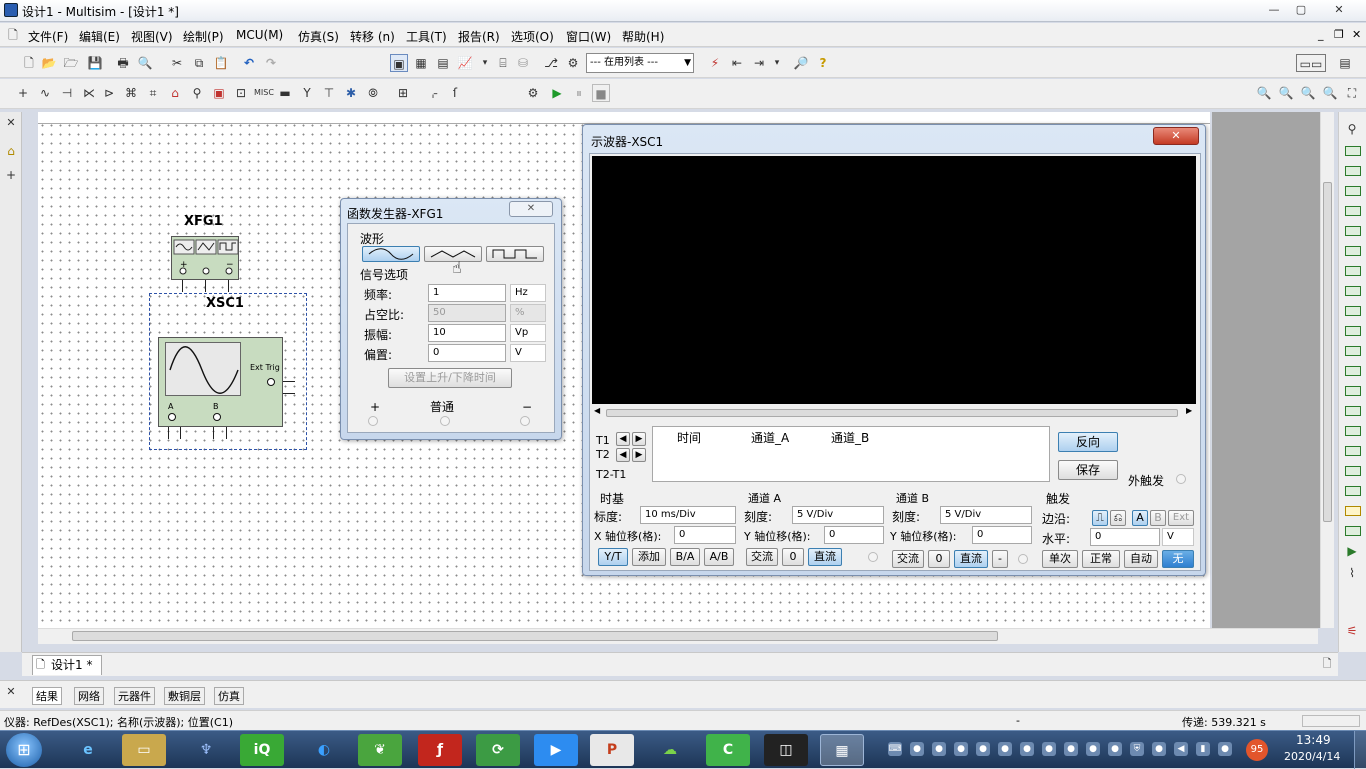  Describe the element at coordinates (908, 559) in the screenshot. I see `channel-b-ac-button: 交流` at that location.